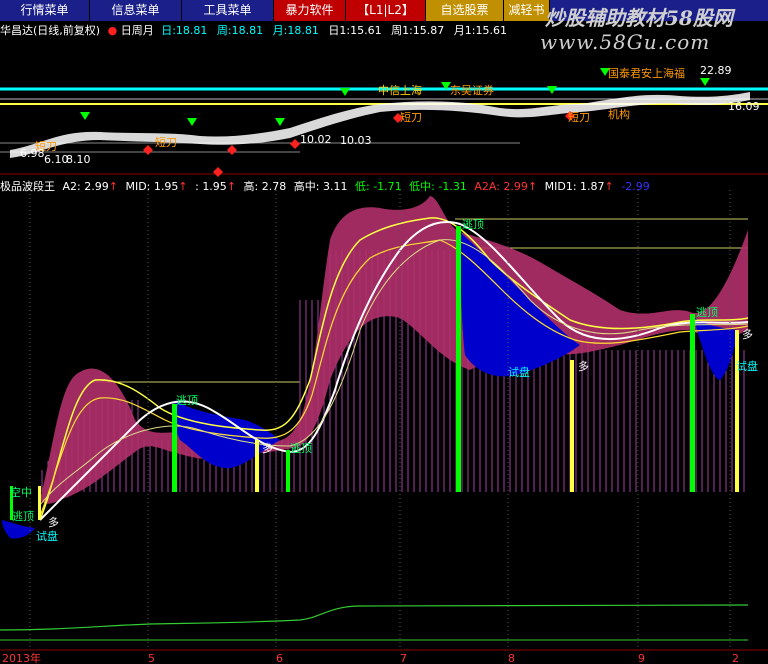 This screenshot has height=664, width=768. I want to click on ann-right-price: 16.09, so click(744, 106).